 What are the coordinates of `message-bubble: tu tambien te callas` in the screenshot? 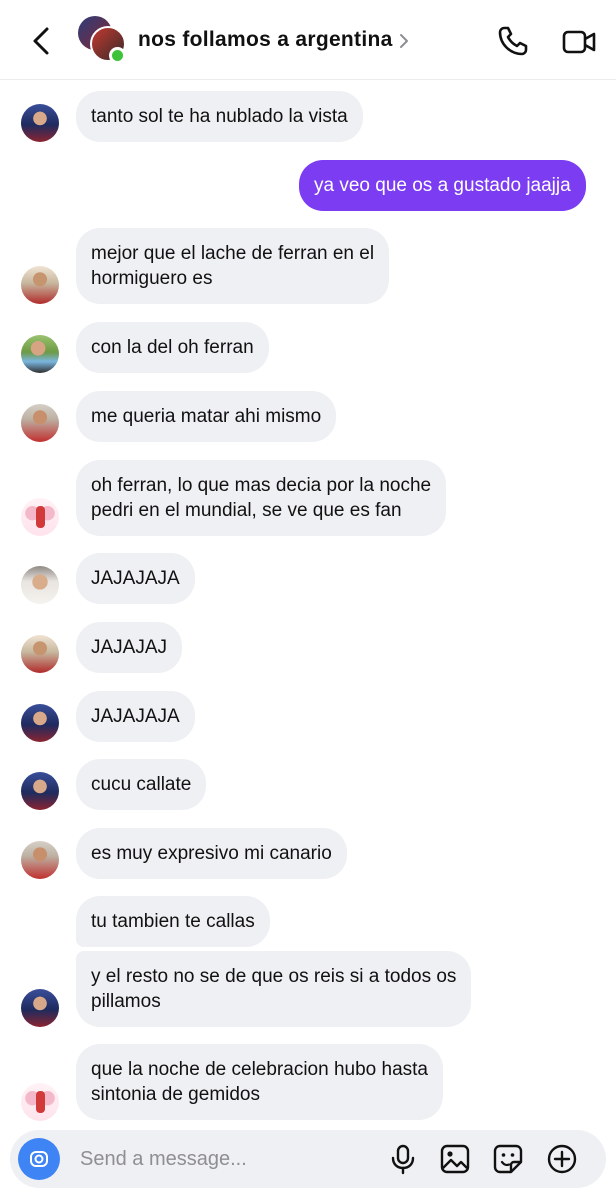 It's located at (173, 921).